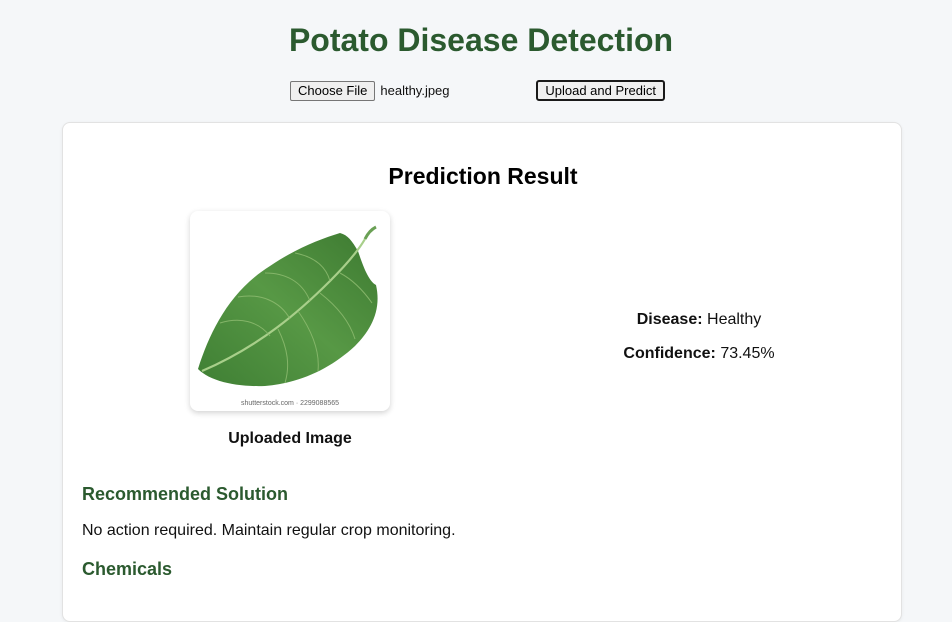 The width and height of the screenshot is (952, 622). I want to click on upload-and-predict-button: Upload and Predict, so click(600, 90).